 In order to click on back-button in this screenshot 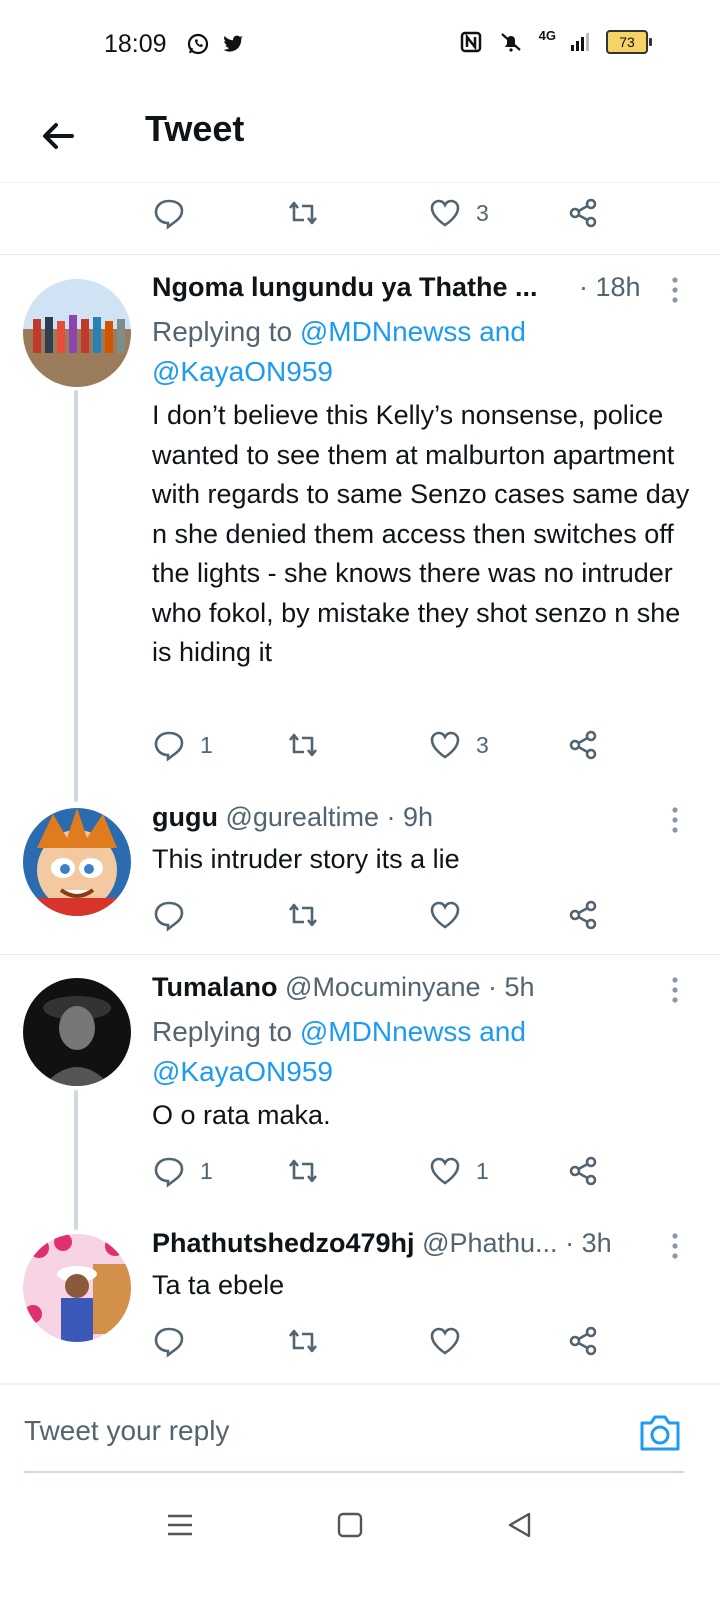, I will do `click(58, 136)`.